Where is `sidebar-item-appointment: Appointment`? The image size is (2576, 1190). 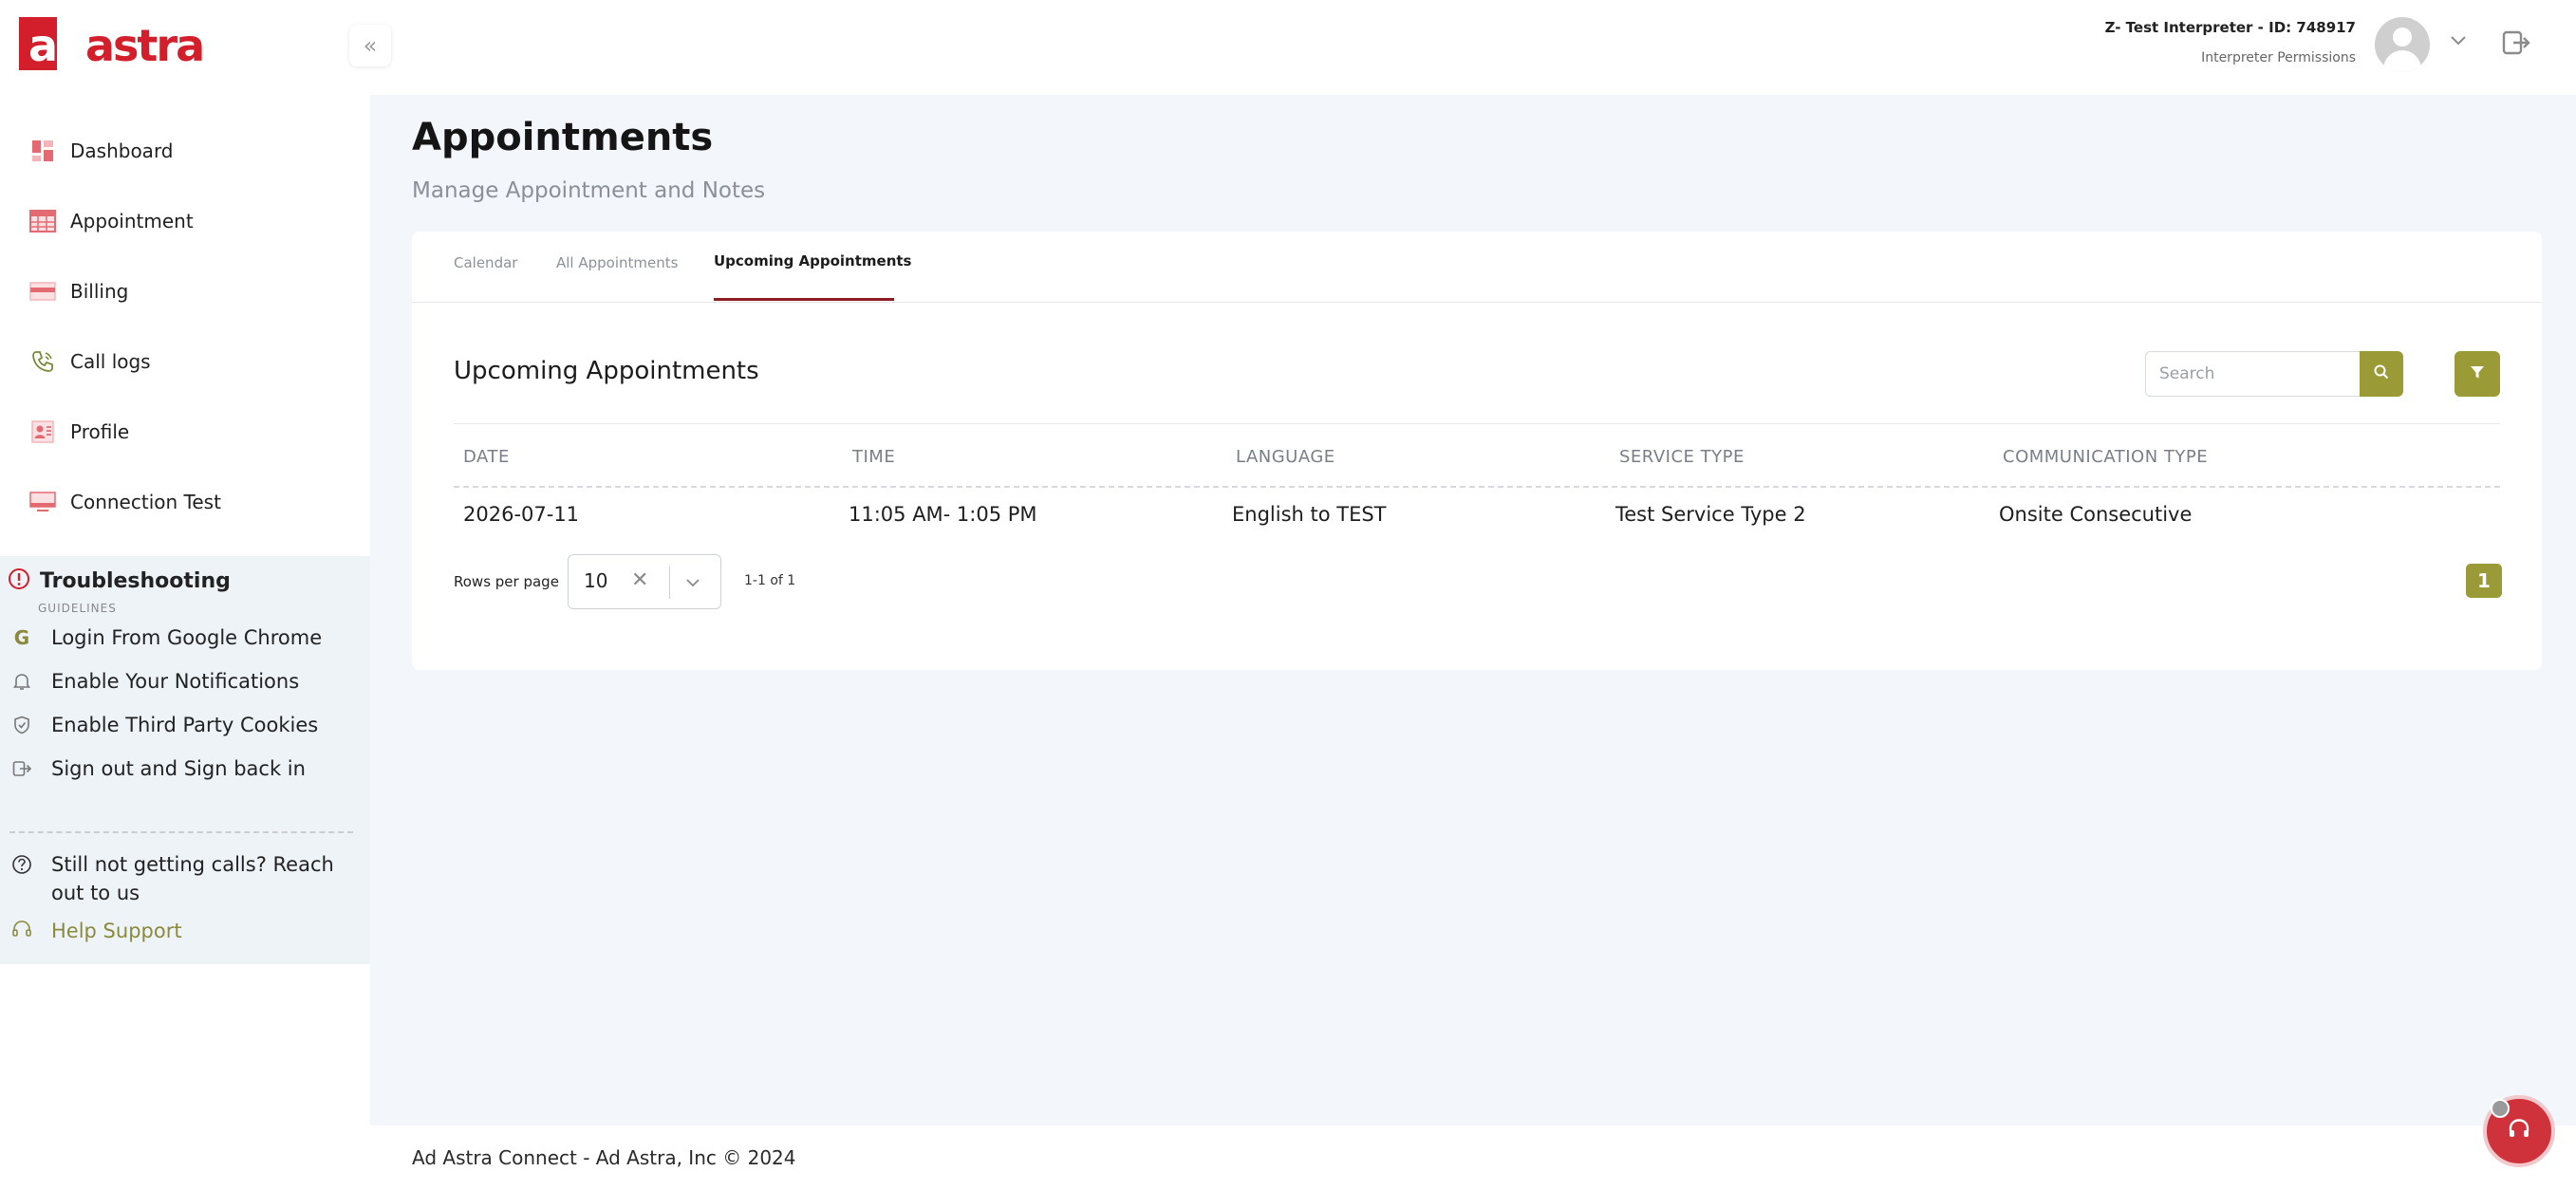
sidebar-item-appointment: Appointment is located at coordinates (185, 221).